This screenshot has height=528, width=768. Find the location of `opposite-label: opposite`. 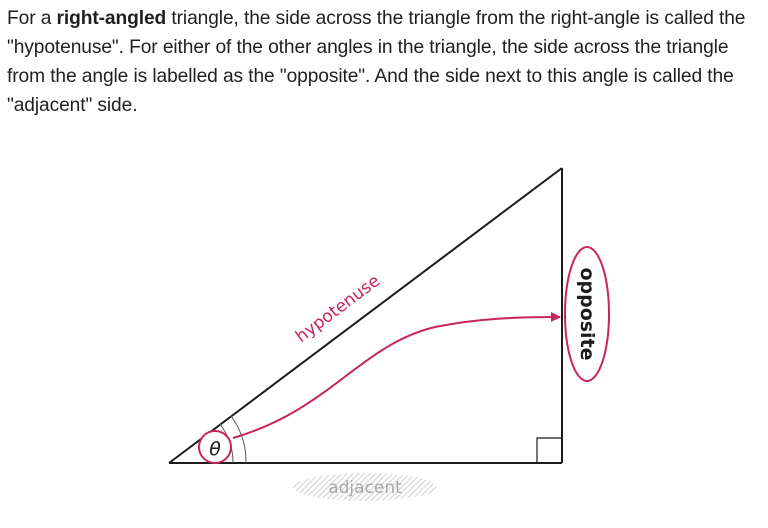

opposite-label: opposite is located at coordinates (587, 313).